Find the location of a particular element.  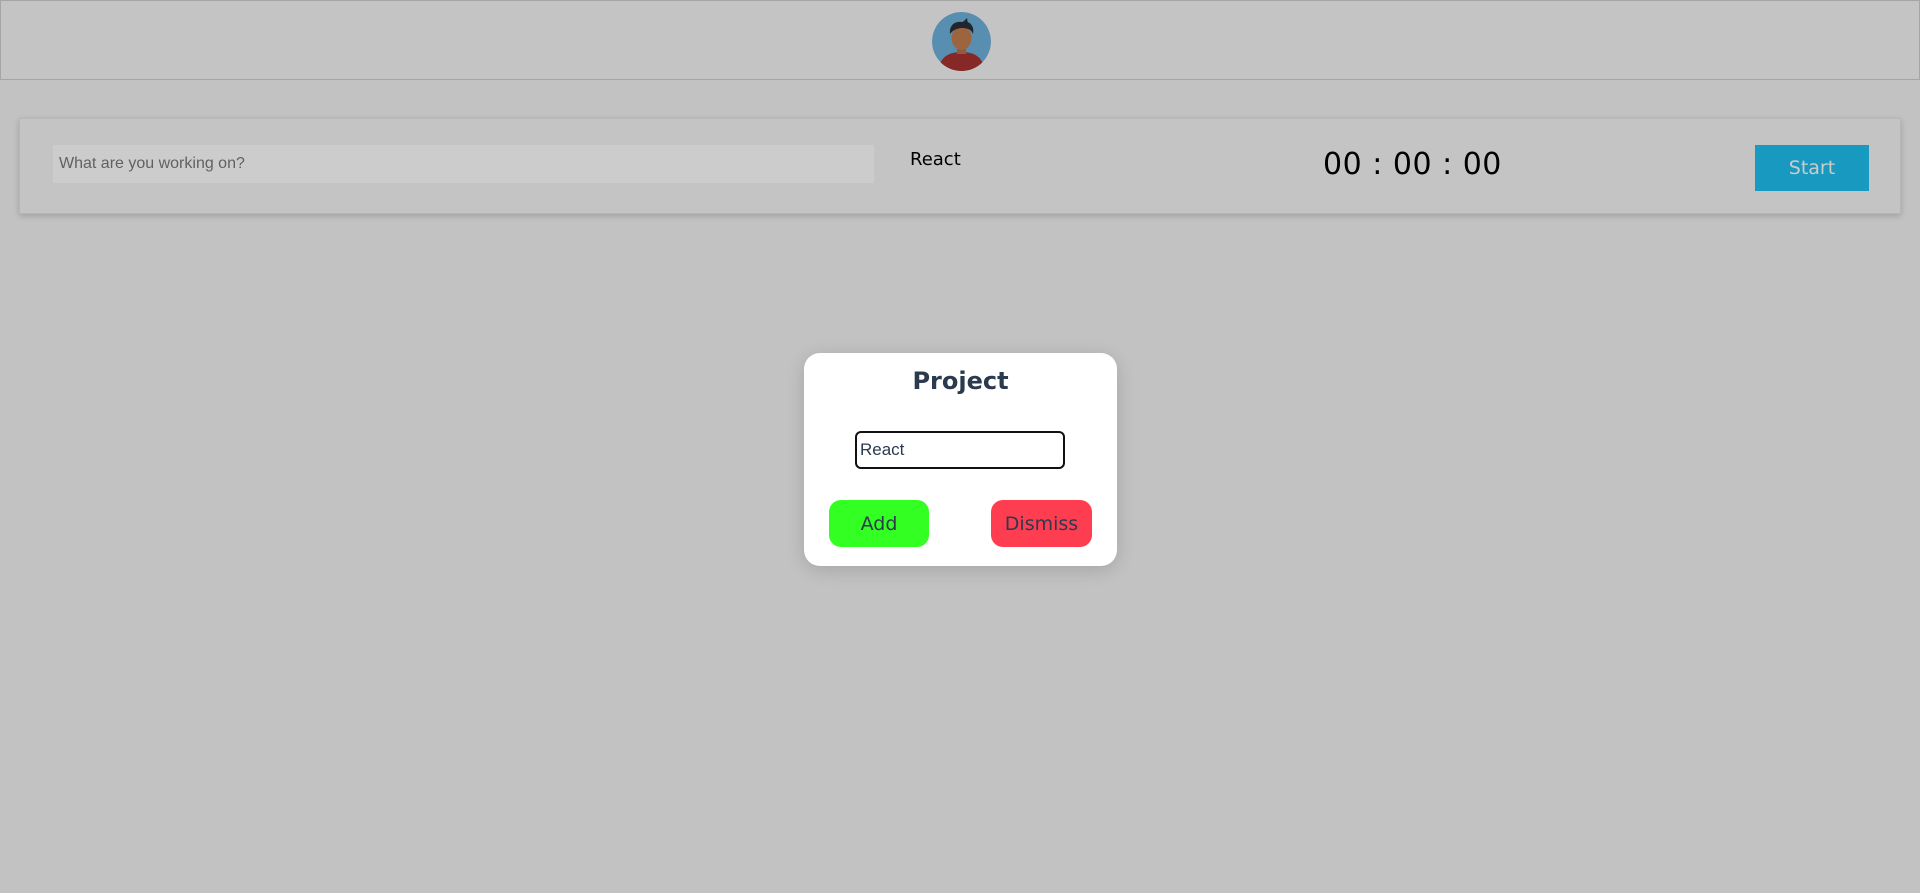

dialog-title: Project is located at coordinates (960, 381).